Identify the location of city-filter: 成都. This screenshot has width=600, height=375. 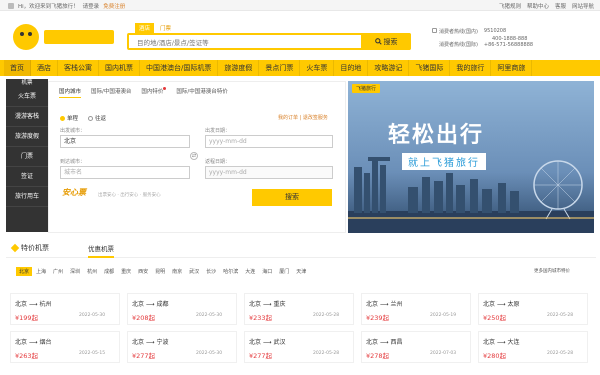
(109, 271).